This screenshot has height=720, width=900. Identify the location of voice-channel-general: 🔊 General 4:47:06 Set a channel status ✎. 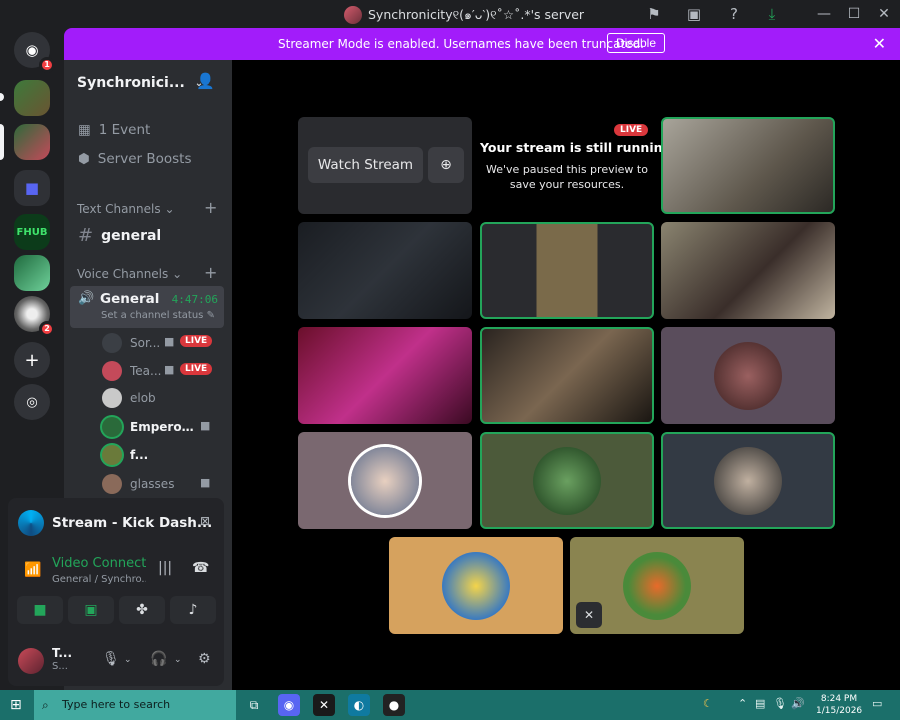
(147, 307).